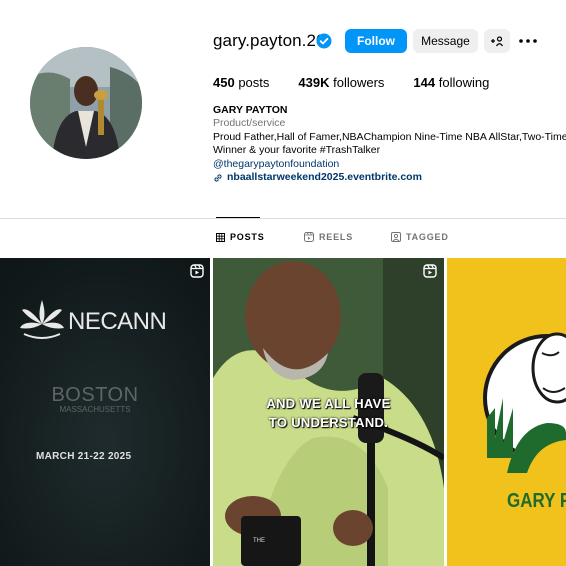 This screenshot has width=566, height=566. I want to click on tab-tagged: TAGGED, so click(420, 237).